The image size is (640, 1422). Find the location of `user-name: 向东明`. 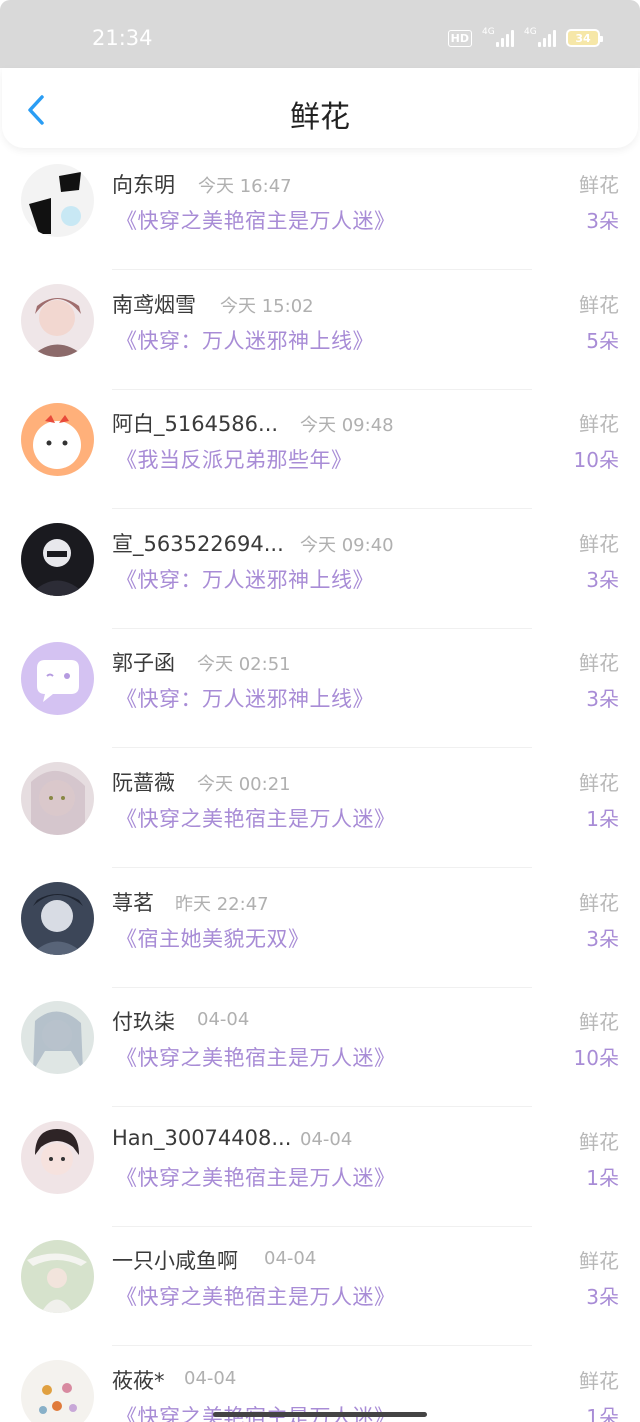

user-name: 向东明 is located at coordinates (143, 184).